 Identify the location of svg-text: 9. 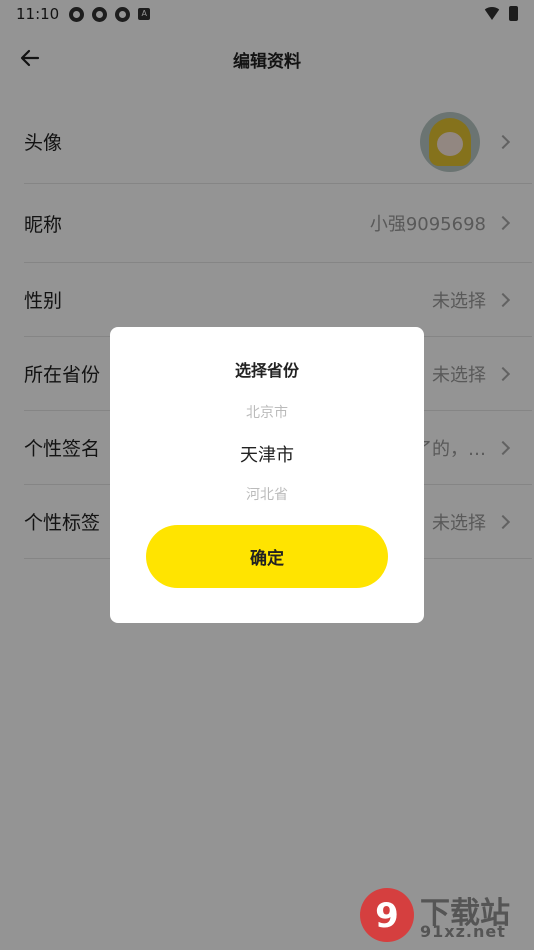
(387, 916).